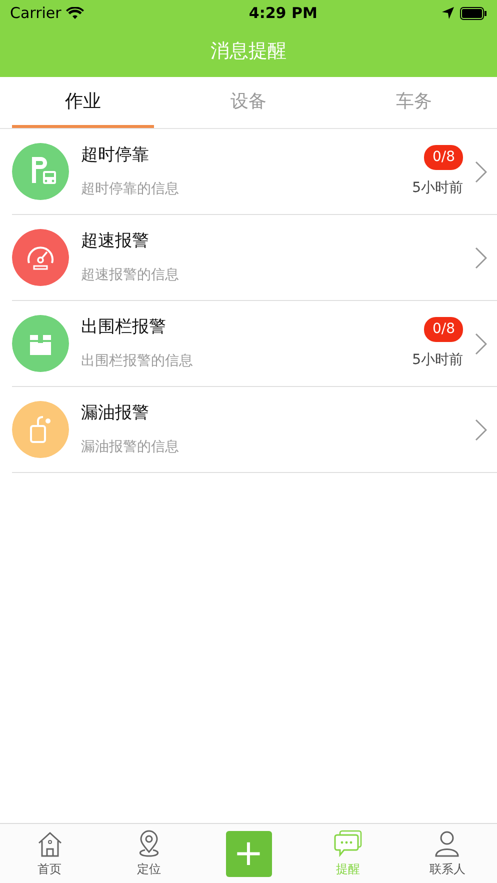 The width and height of the screenshot is (497, 883). Describe the element at coordinates (115, 156) in the screenshot. I see `message-title: 超时停靠` at that location.